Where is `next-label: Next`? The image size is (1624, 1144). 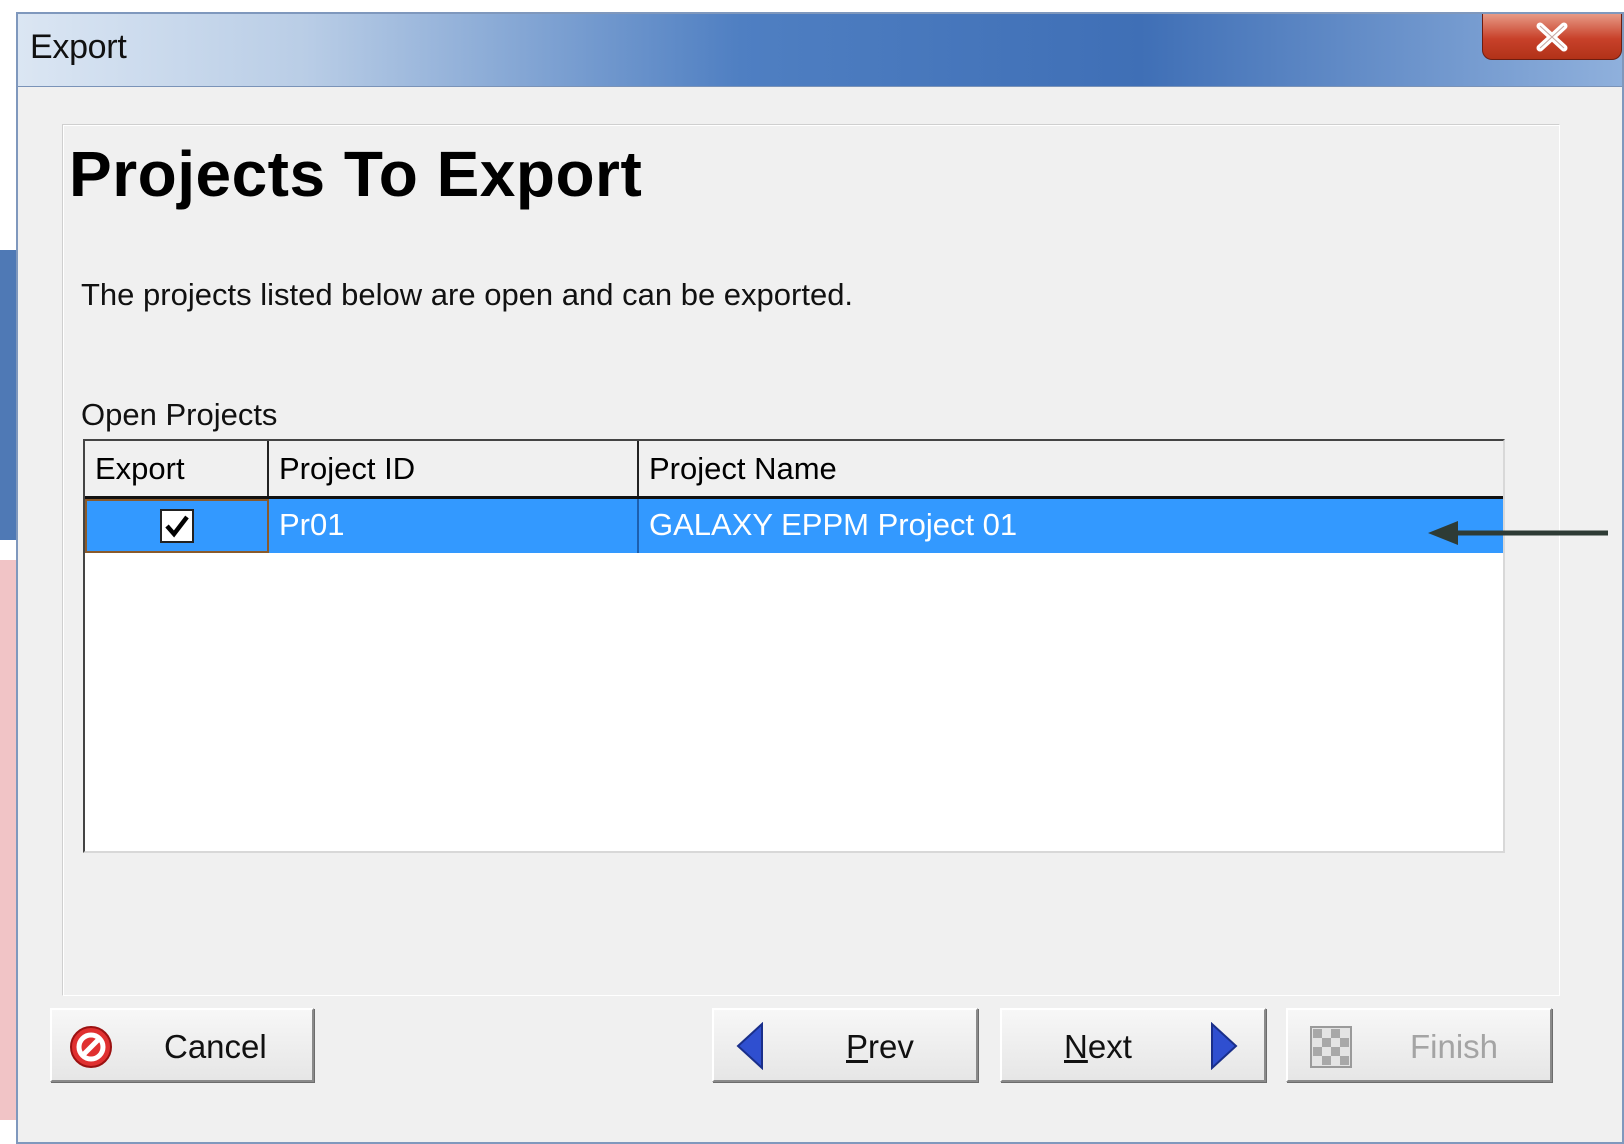 next-label: Next is located at coordinates (1098, 1047).